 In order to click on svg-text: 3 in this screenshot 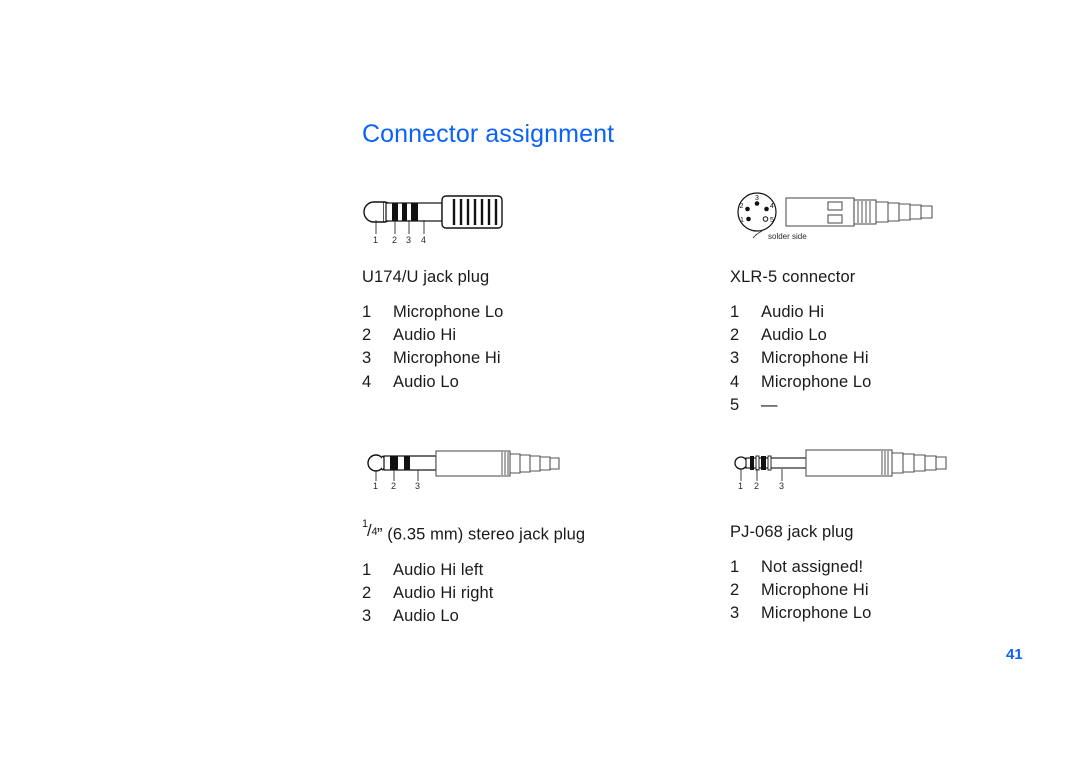, I will do `click(757, 198)`.